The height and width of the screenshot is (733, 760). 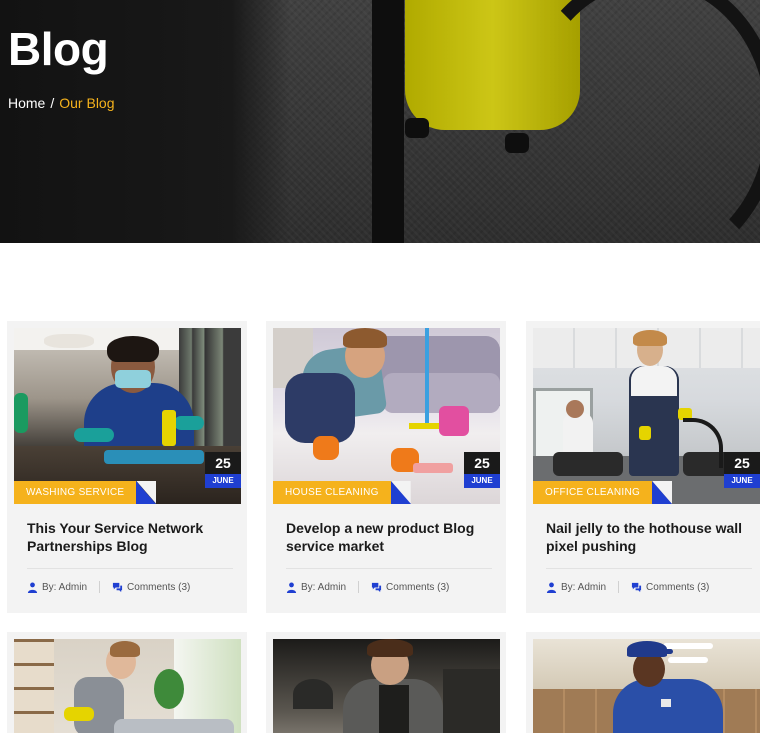 What do you see at coordinates (342, 492) in the screenshot?
I see `post-category-tag: HOUSE CLEANING` at bounding box center [342, 492].